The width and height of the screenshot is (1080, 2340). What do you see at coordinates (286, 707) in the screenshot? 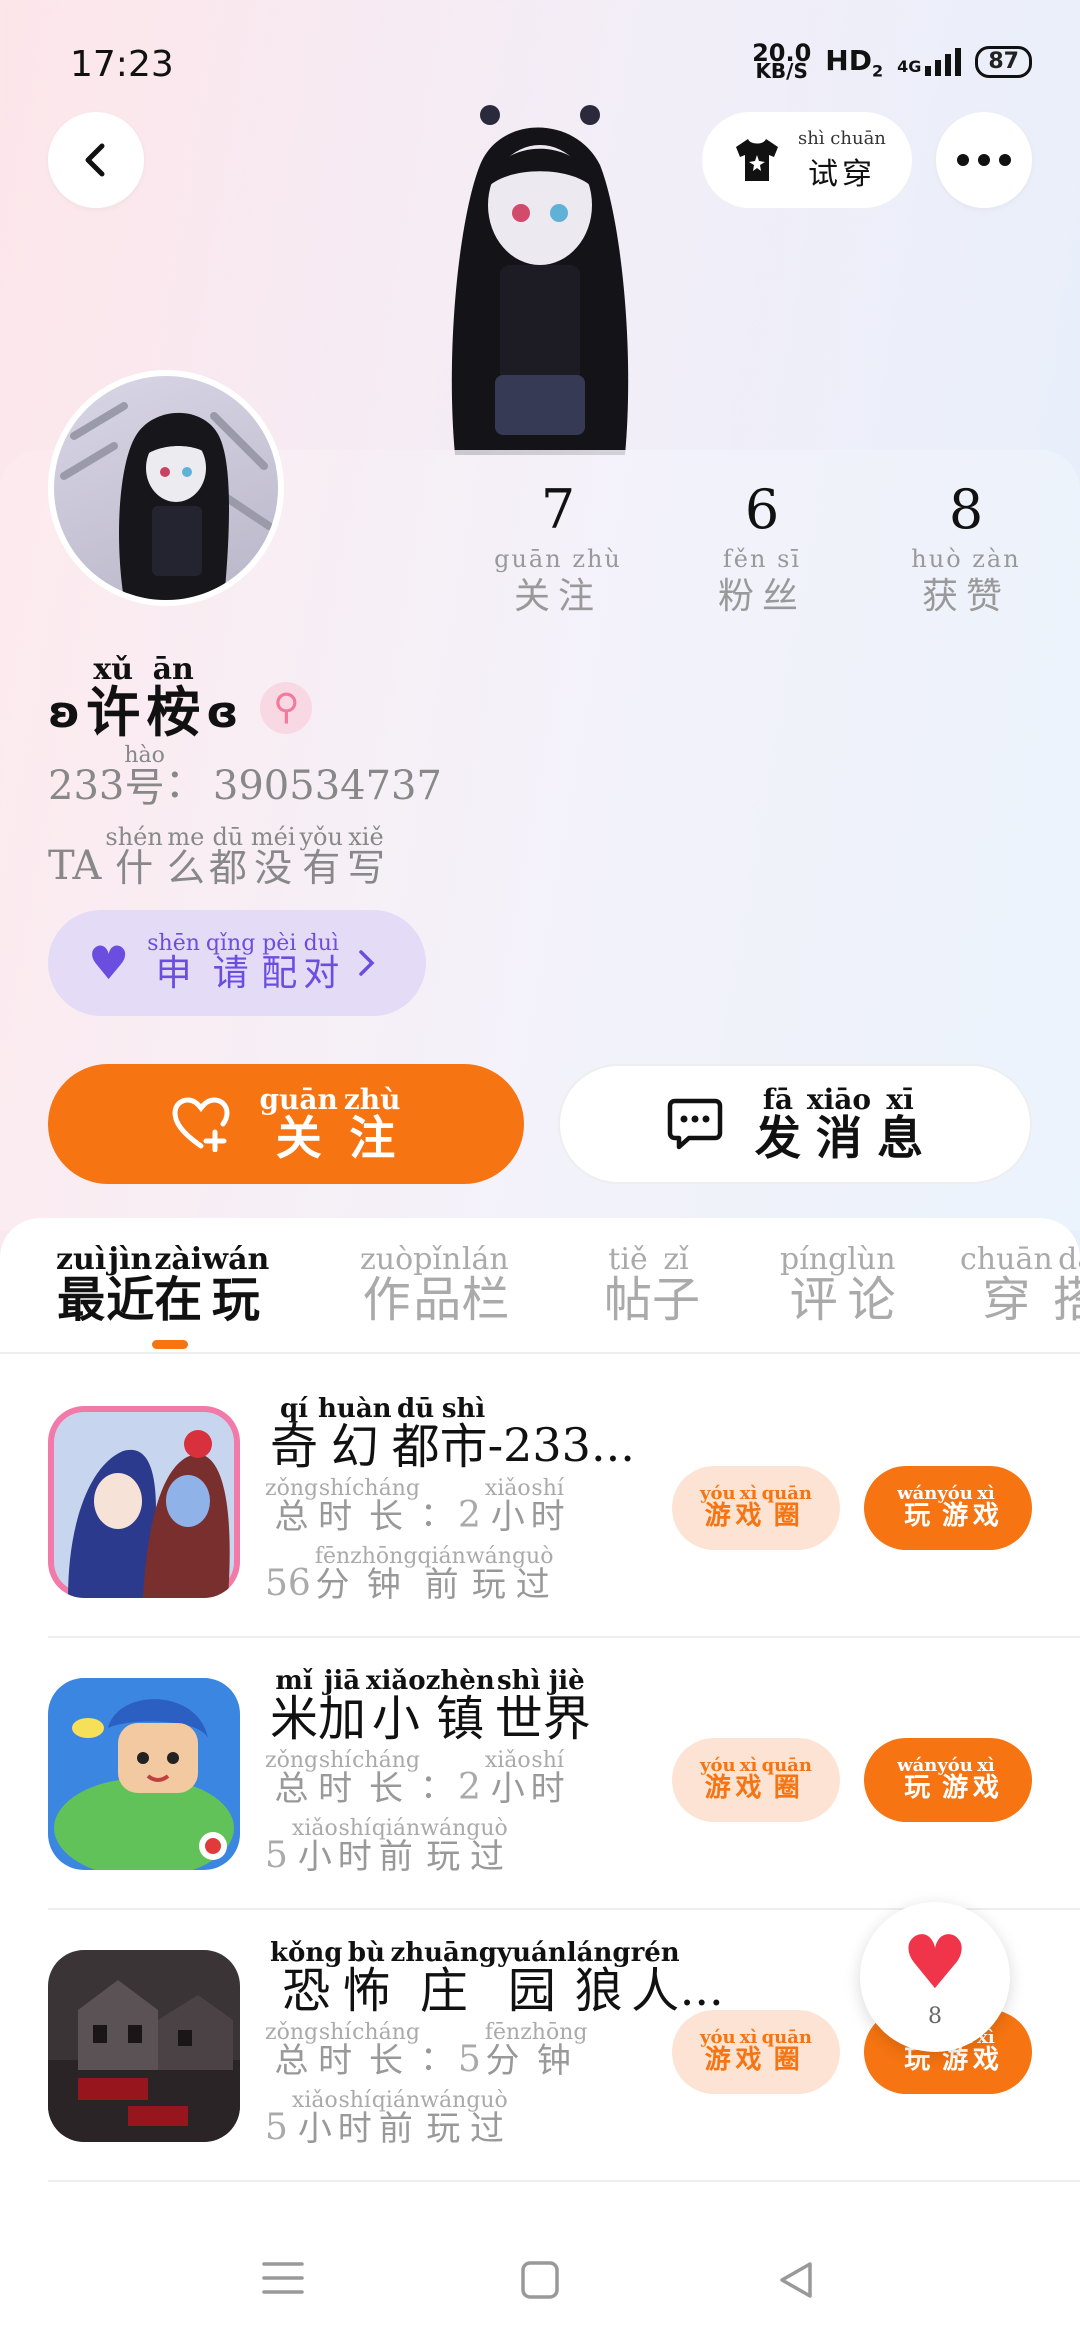
I see `female-gender-icon: ⚲` at bounding box center [286, 707].